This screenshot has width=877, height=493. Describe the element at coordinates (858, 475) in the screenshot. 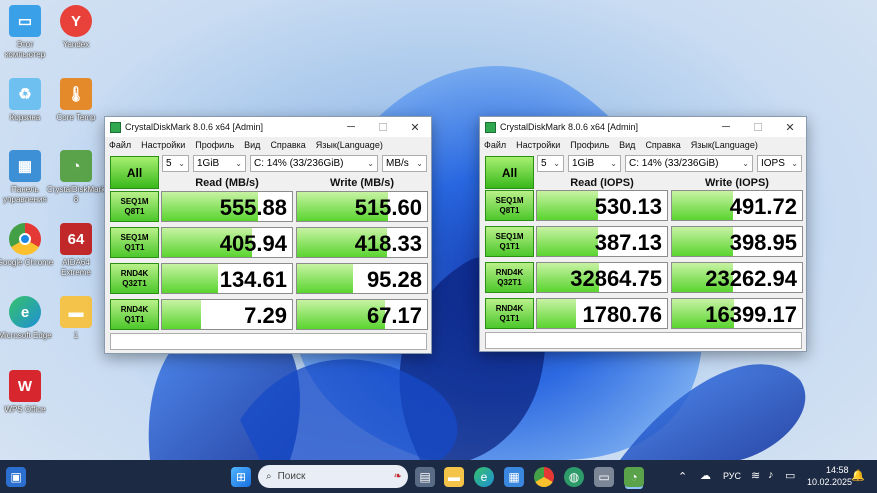

I see `notification-bell-icon: 🔔` at that location.